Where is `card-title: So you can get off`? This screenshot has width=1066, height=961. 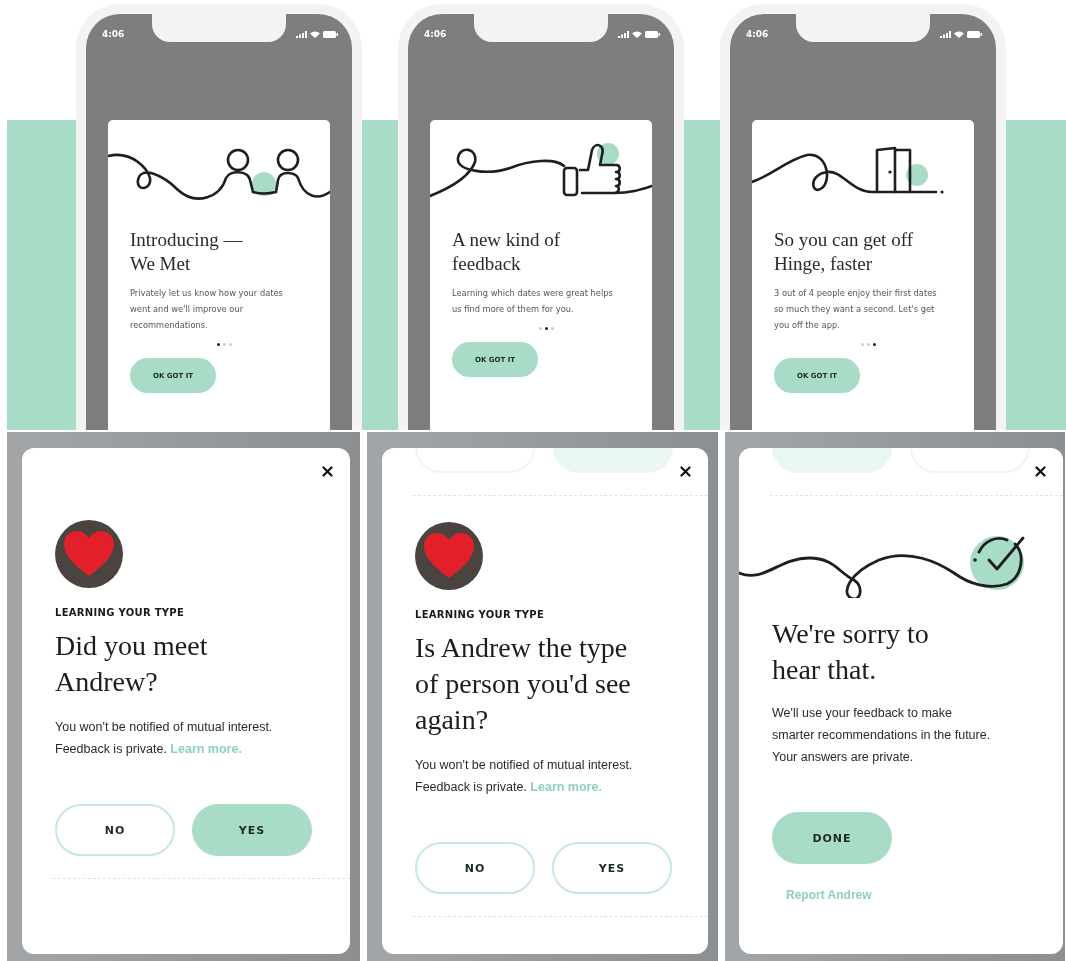 card-title: So you can get off is located at coordinates (844, 240).